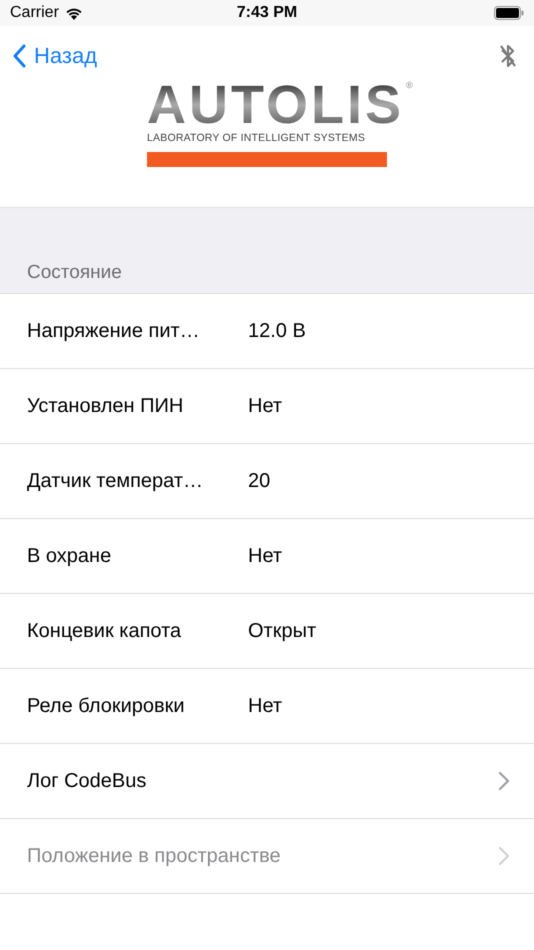 Image resolution: width=534 pixels, height=950 pixels. Describe the element at coordinates (508, 56) in the screenshot. I see `bluetooth-icon` at that location.